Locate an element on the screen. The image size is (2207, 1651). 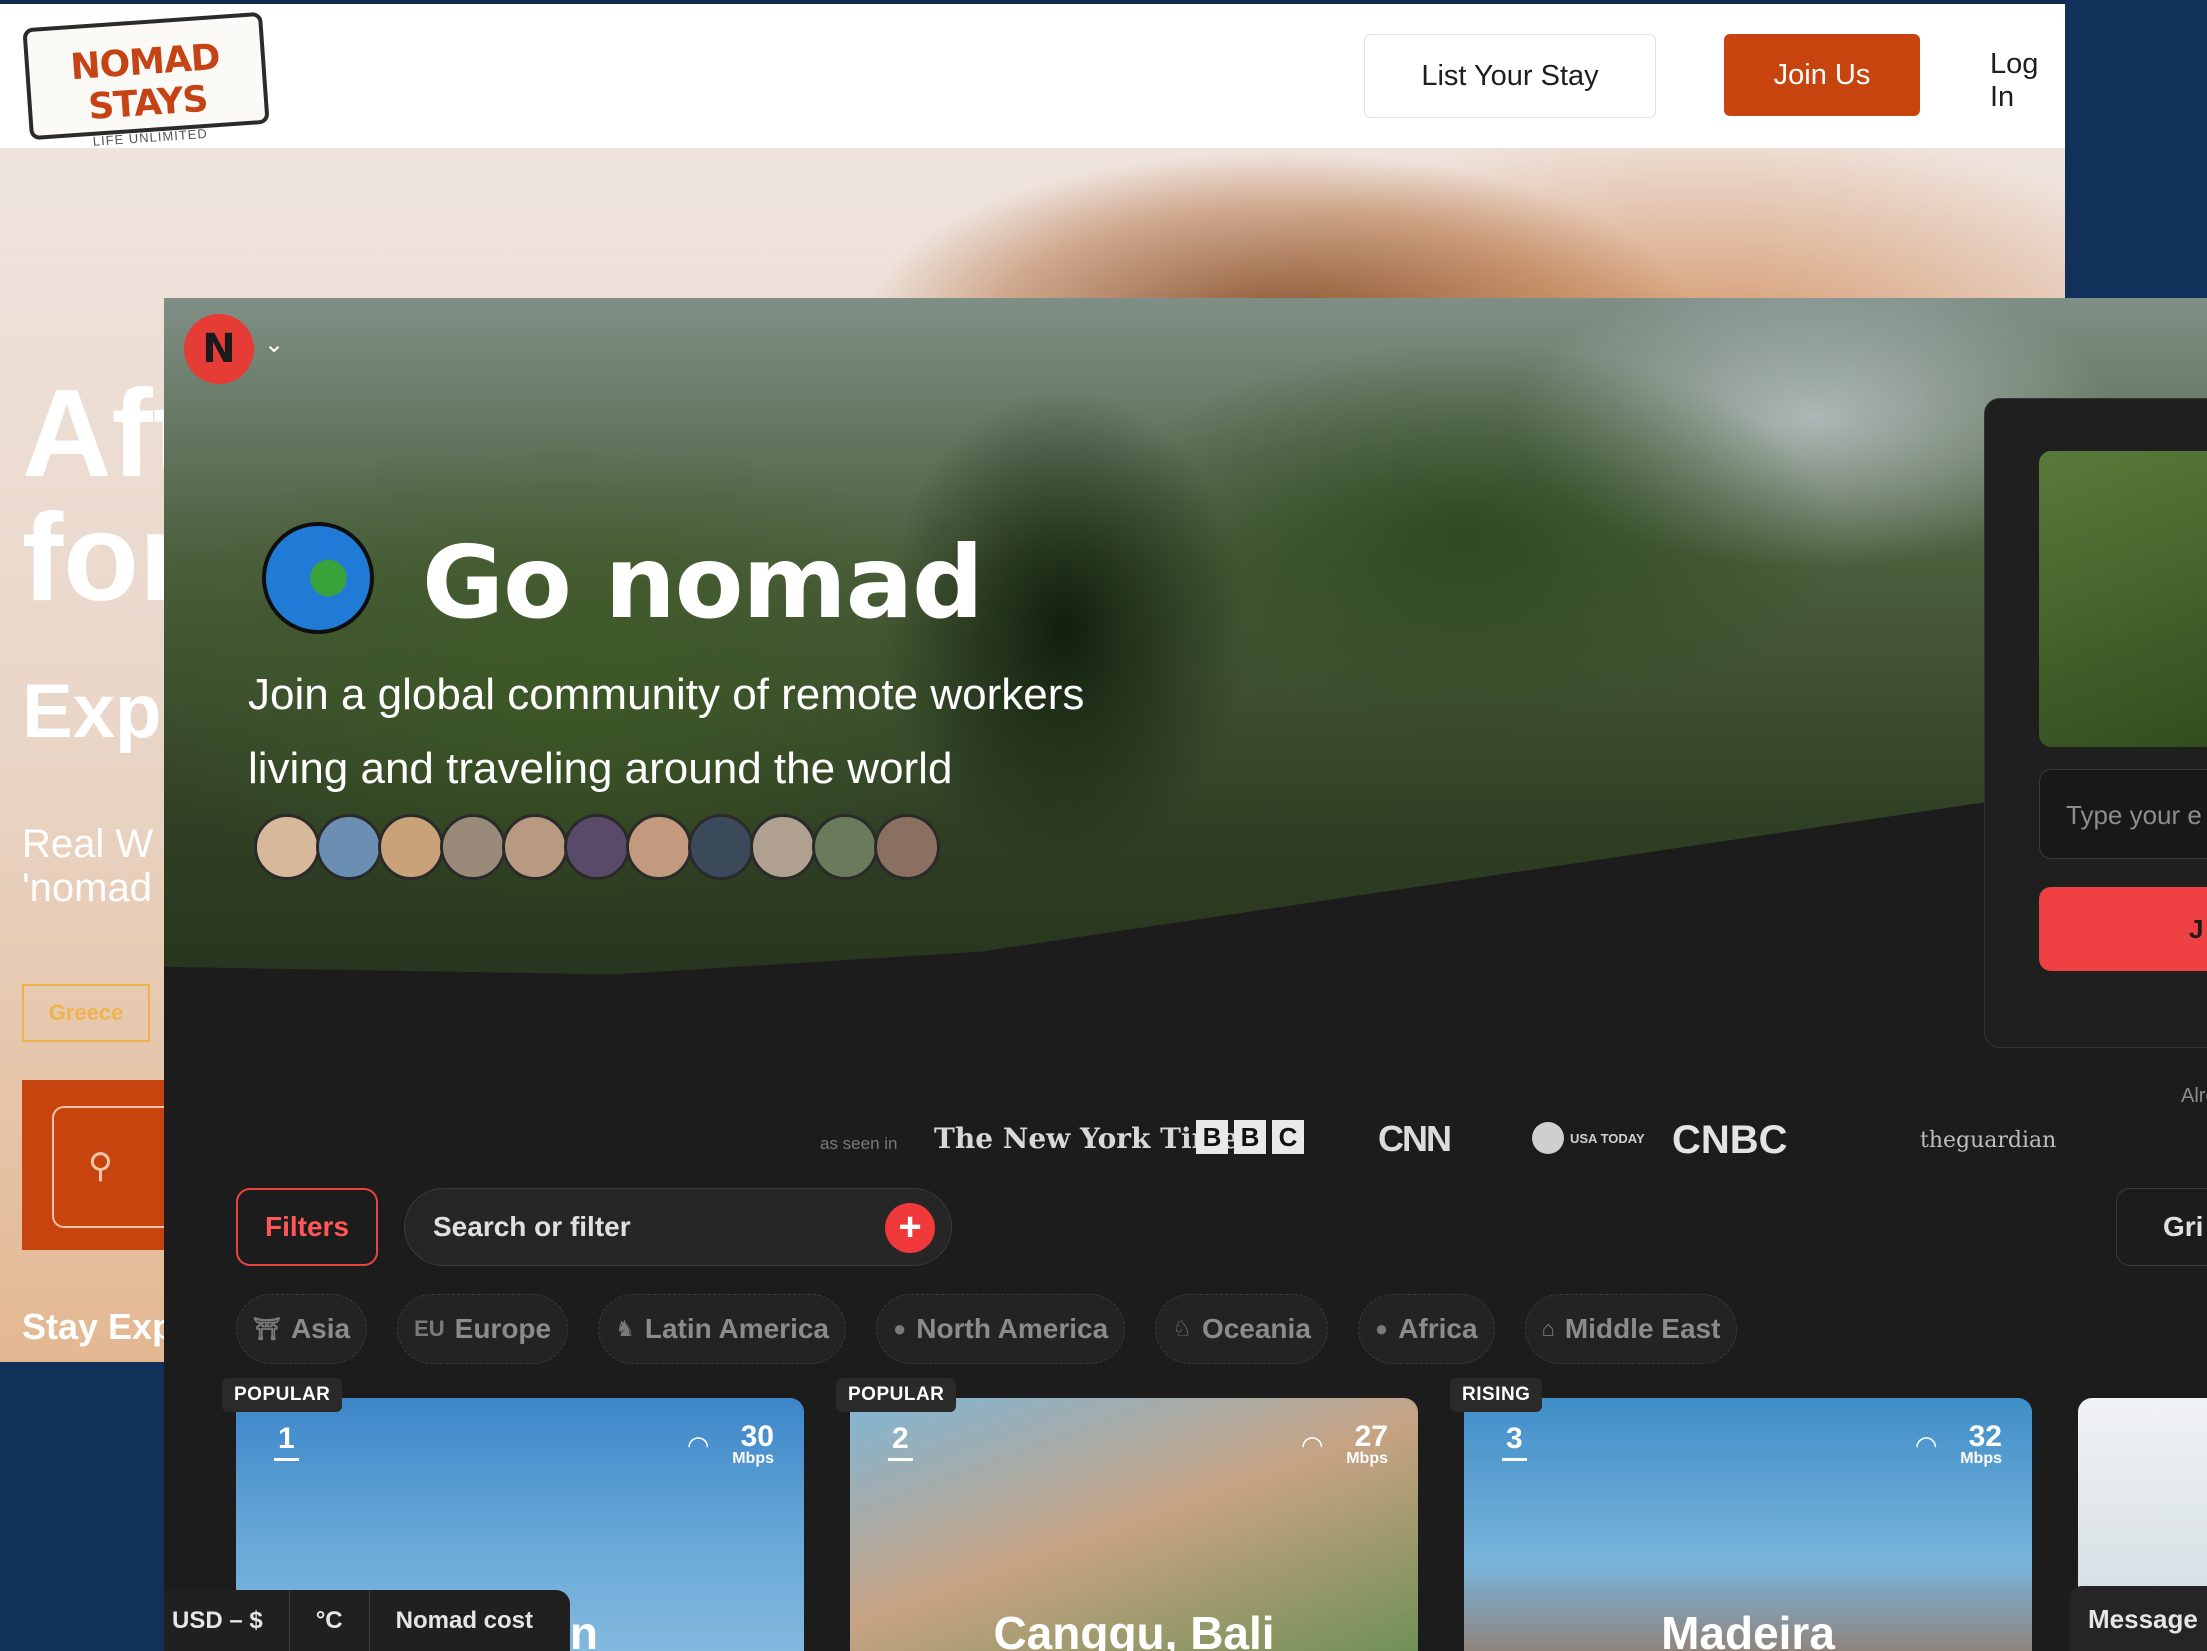
globe-icon is located at coordinates (318, 578).